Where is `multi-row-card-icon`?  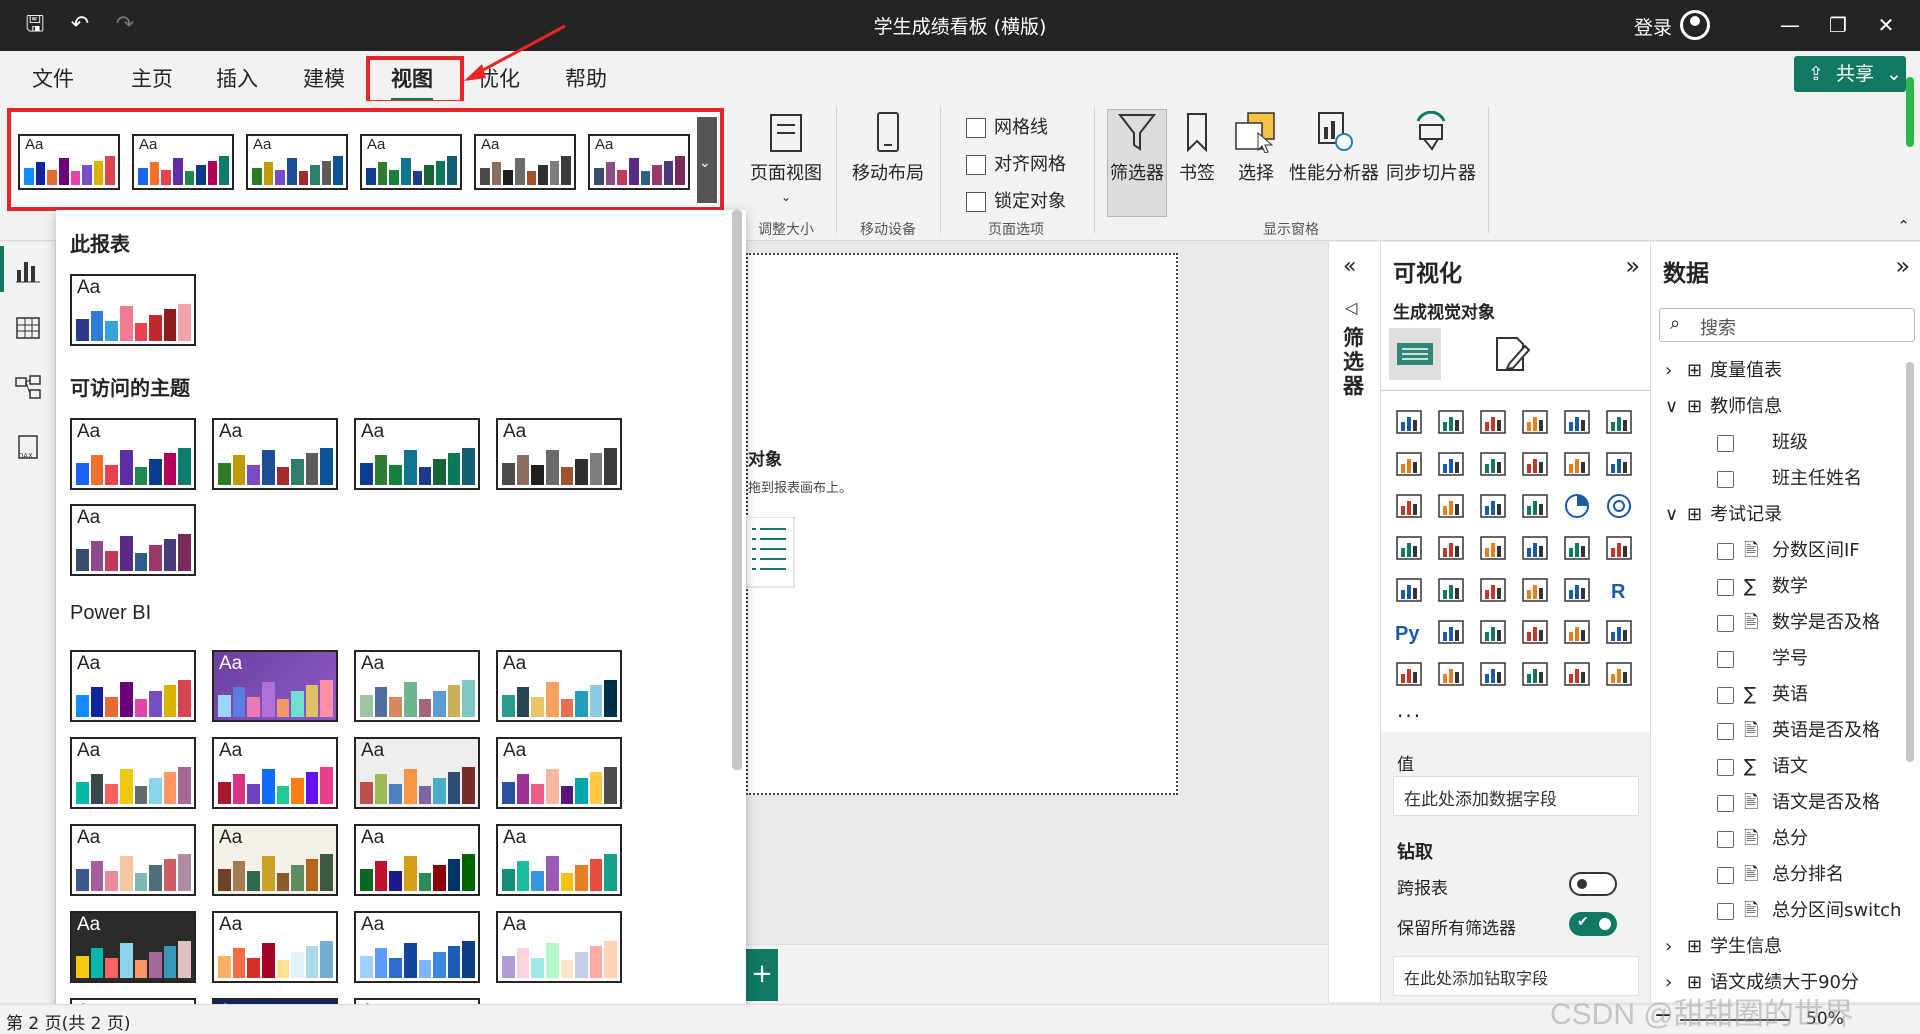 multi-row-card-icon is located at coordinates (1409, 590).